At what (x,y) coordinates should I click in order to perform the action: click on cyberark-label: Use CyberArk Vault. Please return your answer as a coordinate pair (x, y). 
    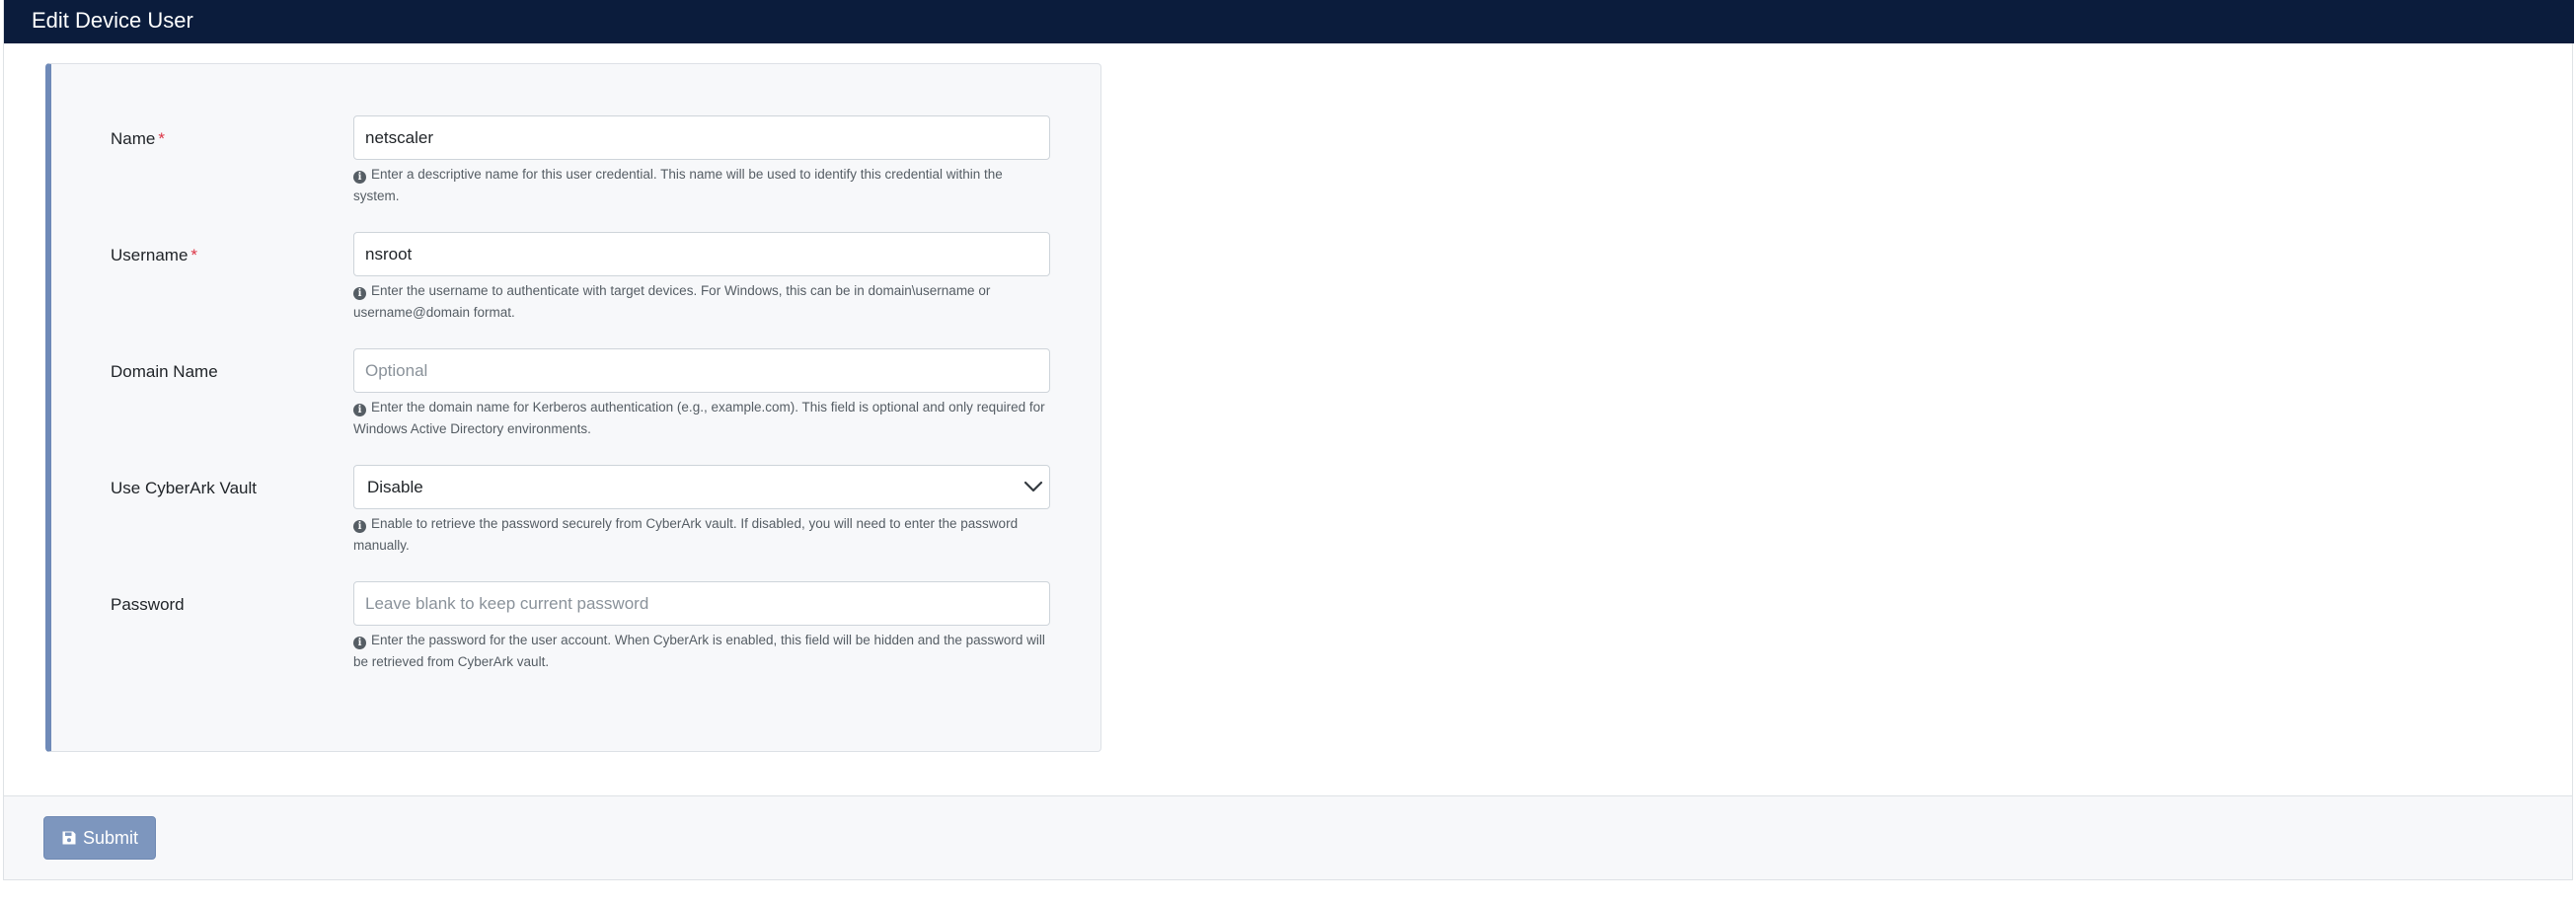
    Looking at the image, I should click on (185, 488).